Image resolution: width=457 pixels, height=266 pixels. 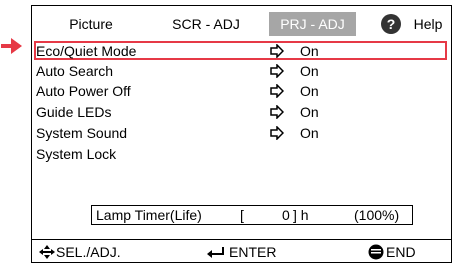 I want to click on tab-prj-adj: PRJ - ADJ, so click(x=312, y=24).